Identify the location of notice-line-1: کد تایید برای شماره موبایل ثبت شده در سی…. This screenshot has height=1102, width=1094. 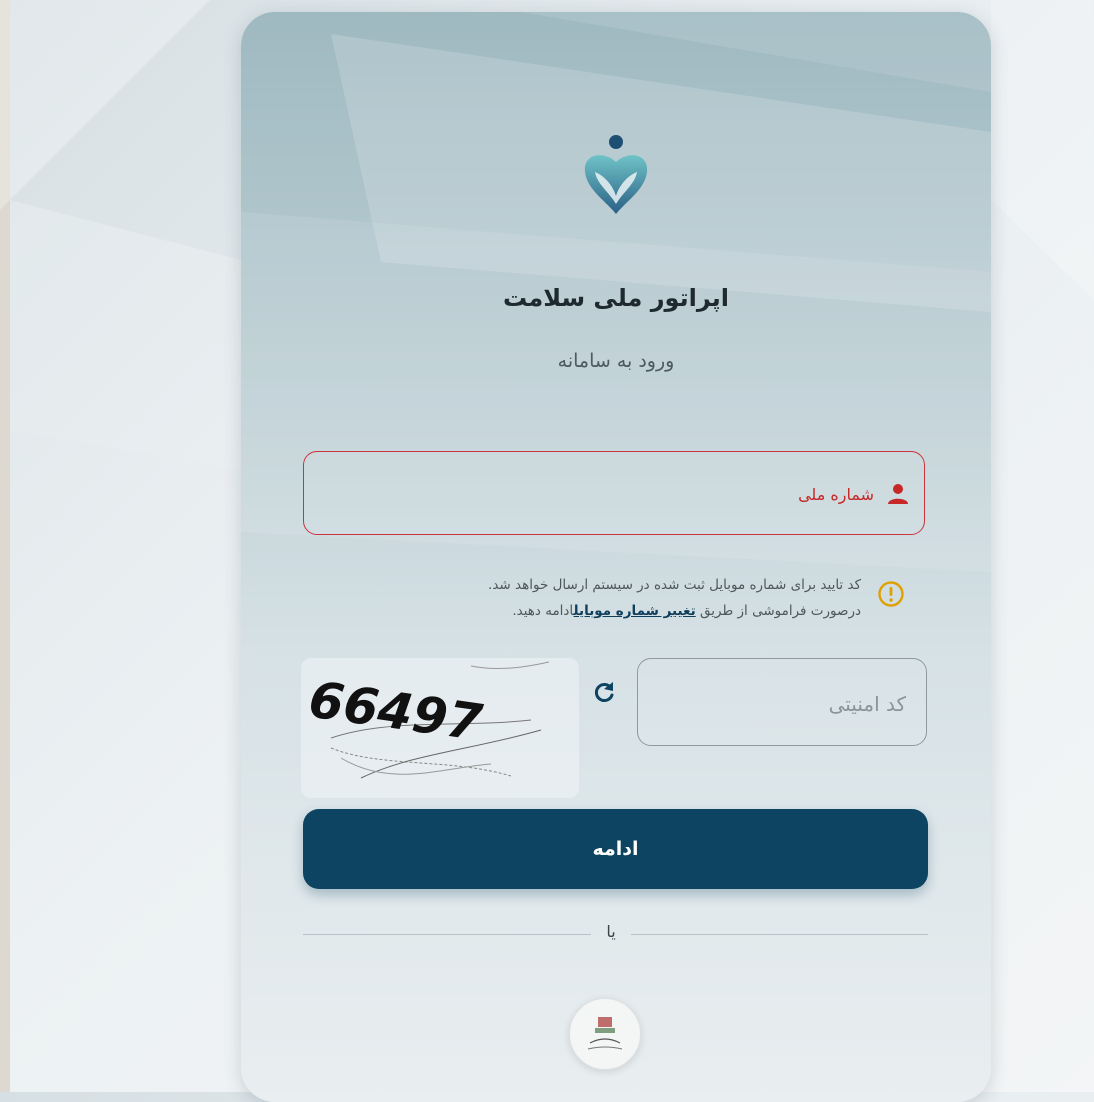
(674, 585).